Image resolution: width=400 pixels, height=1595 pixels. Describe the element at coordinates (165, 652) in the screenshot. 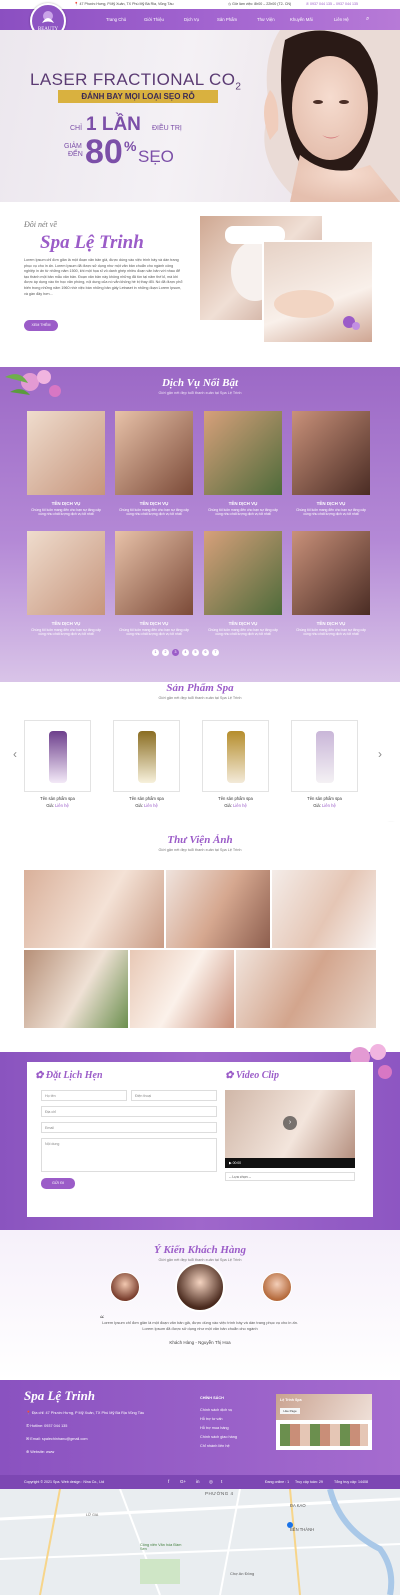

I see `page-dot: 2` at that location.